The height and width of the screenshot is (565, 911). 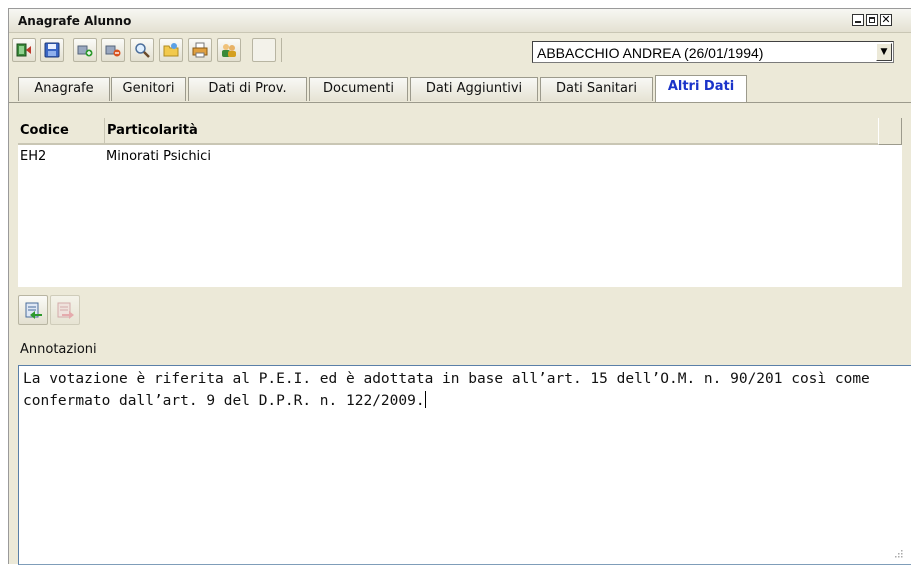 I want to click on minimize-icon, so click(x=858, y=20).